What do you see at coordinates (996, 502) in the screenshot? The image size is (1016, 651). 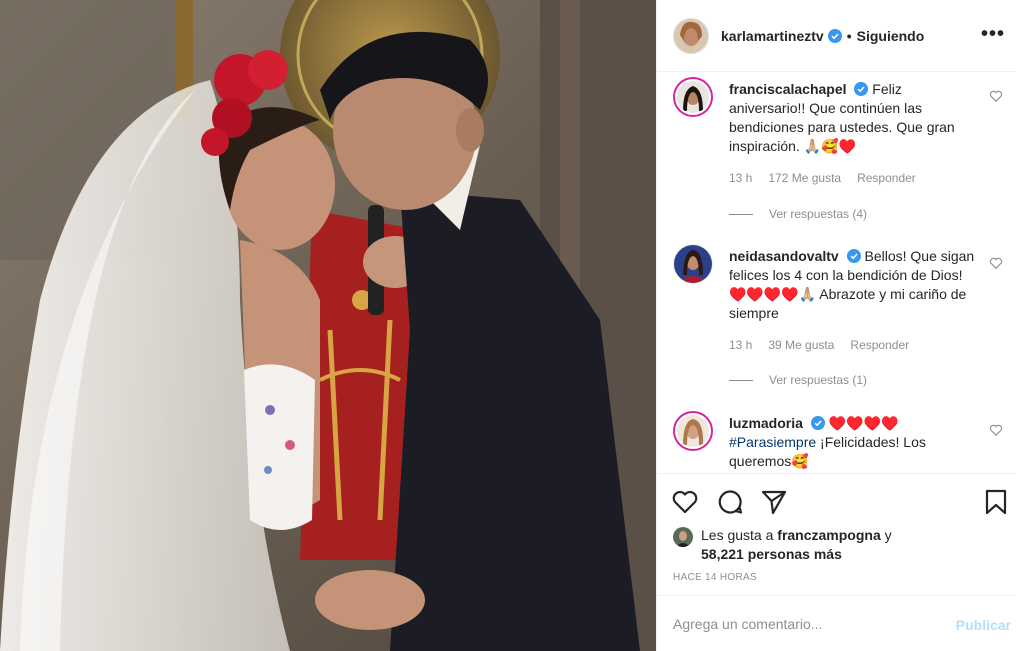 I see `bookmark-icon` at bounding box center [996, 502].